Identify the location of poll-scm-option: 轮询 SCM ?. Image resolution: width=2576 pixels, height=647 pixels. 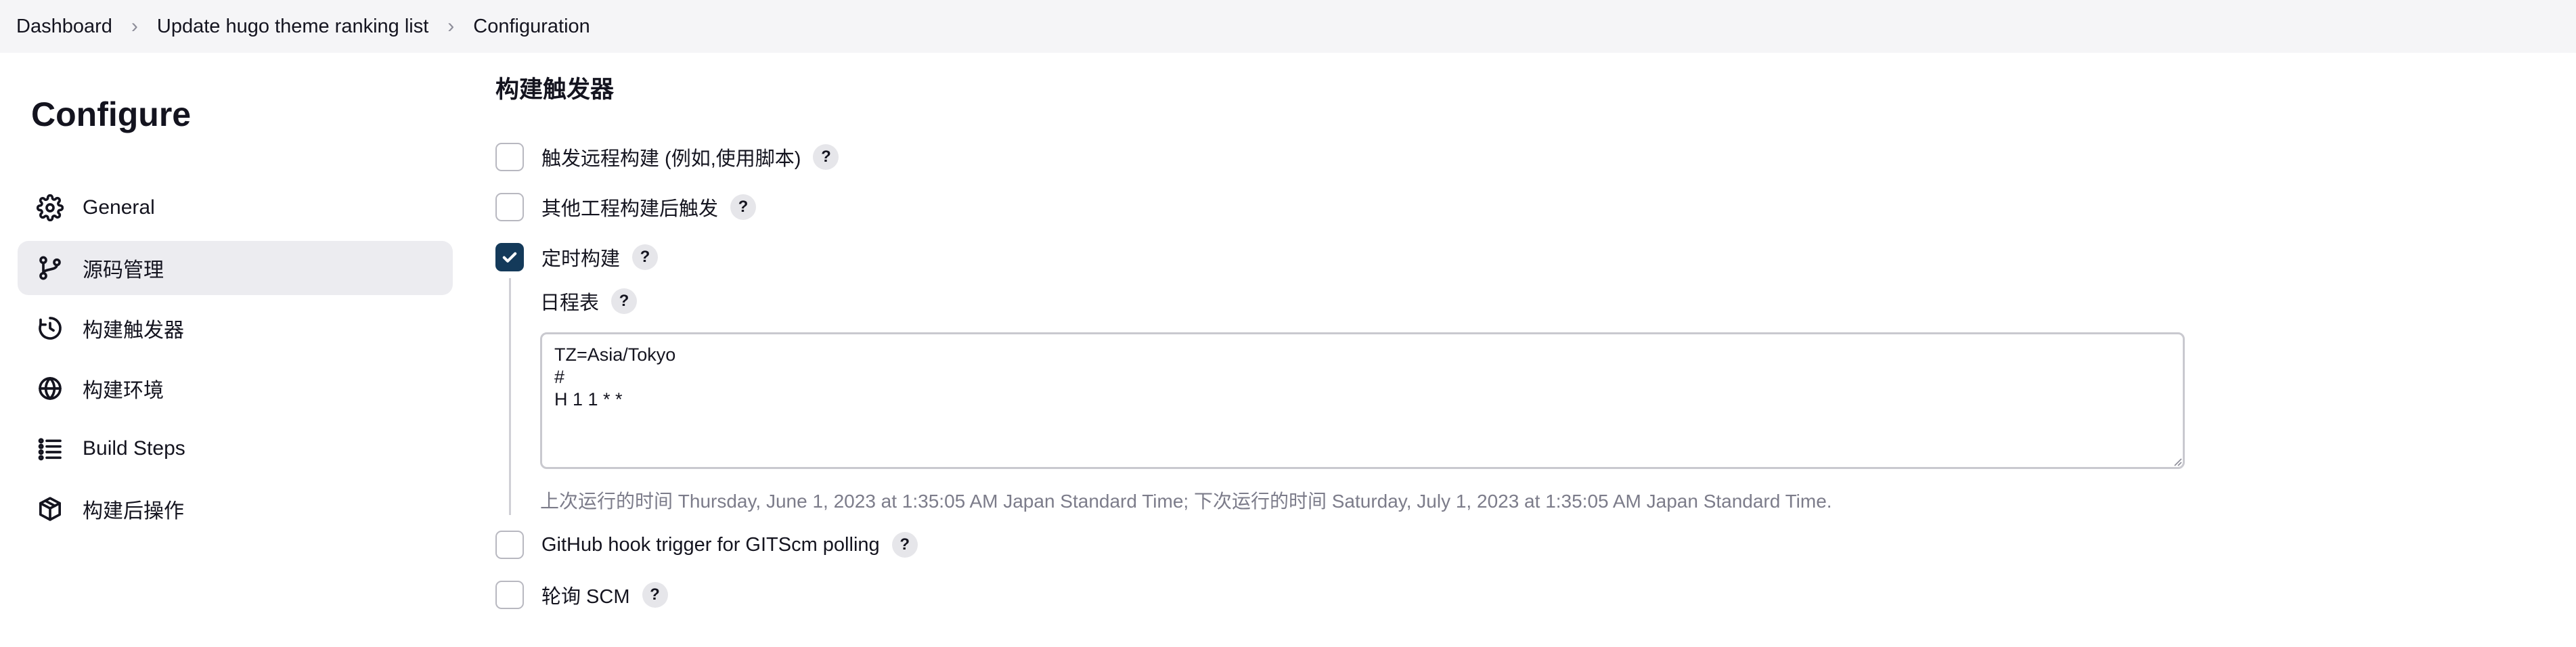
(581, 595).